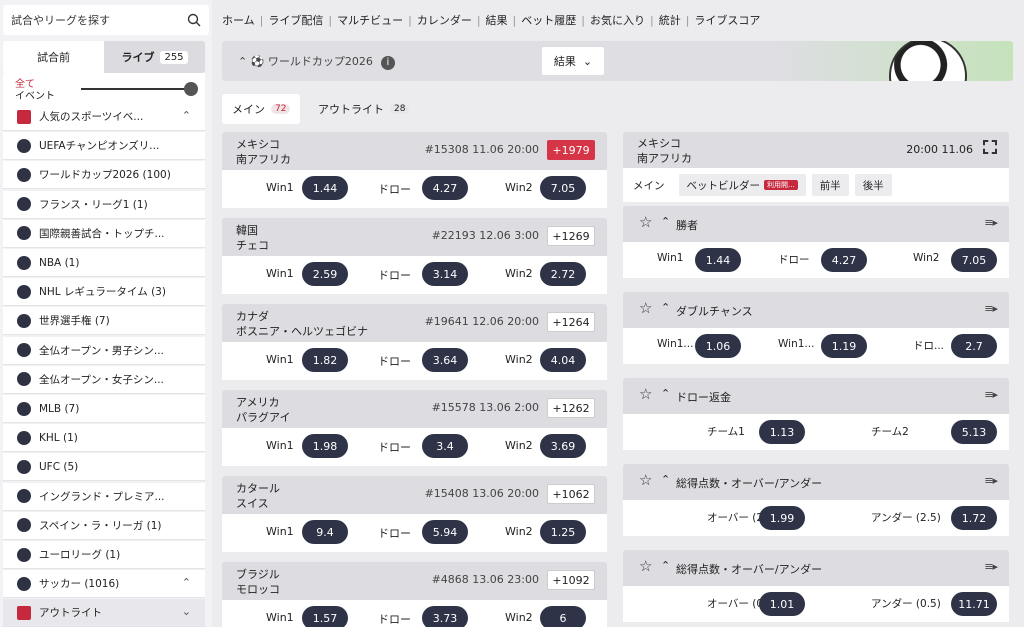 The image size is (1024, 627). What do you see at coordinates (563, 360) in the screenshot?
I see `odd-button: 4.04` at bounding box center [563, 360].